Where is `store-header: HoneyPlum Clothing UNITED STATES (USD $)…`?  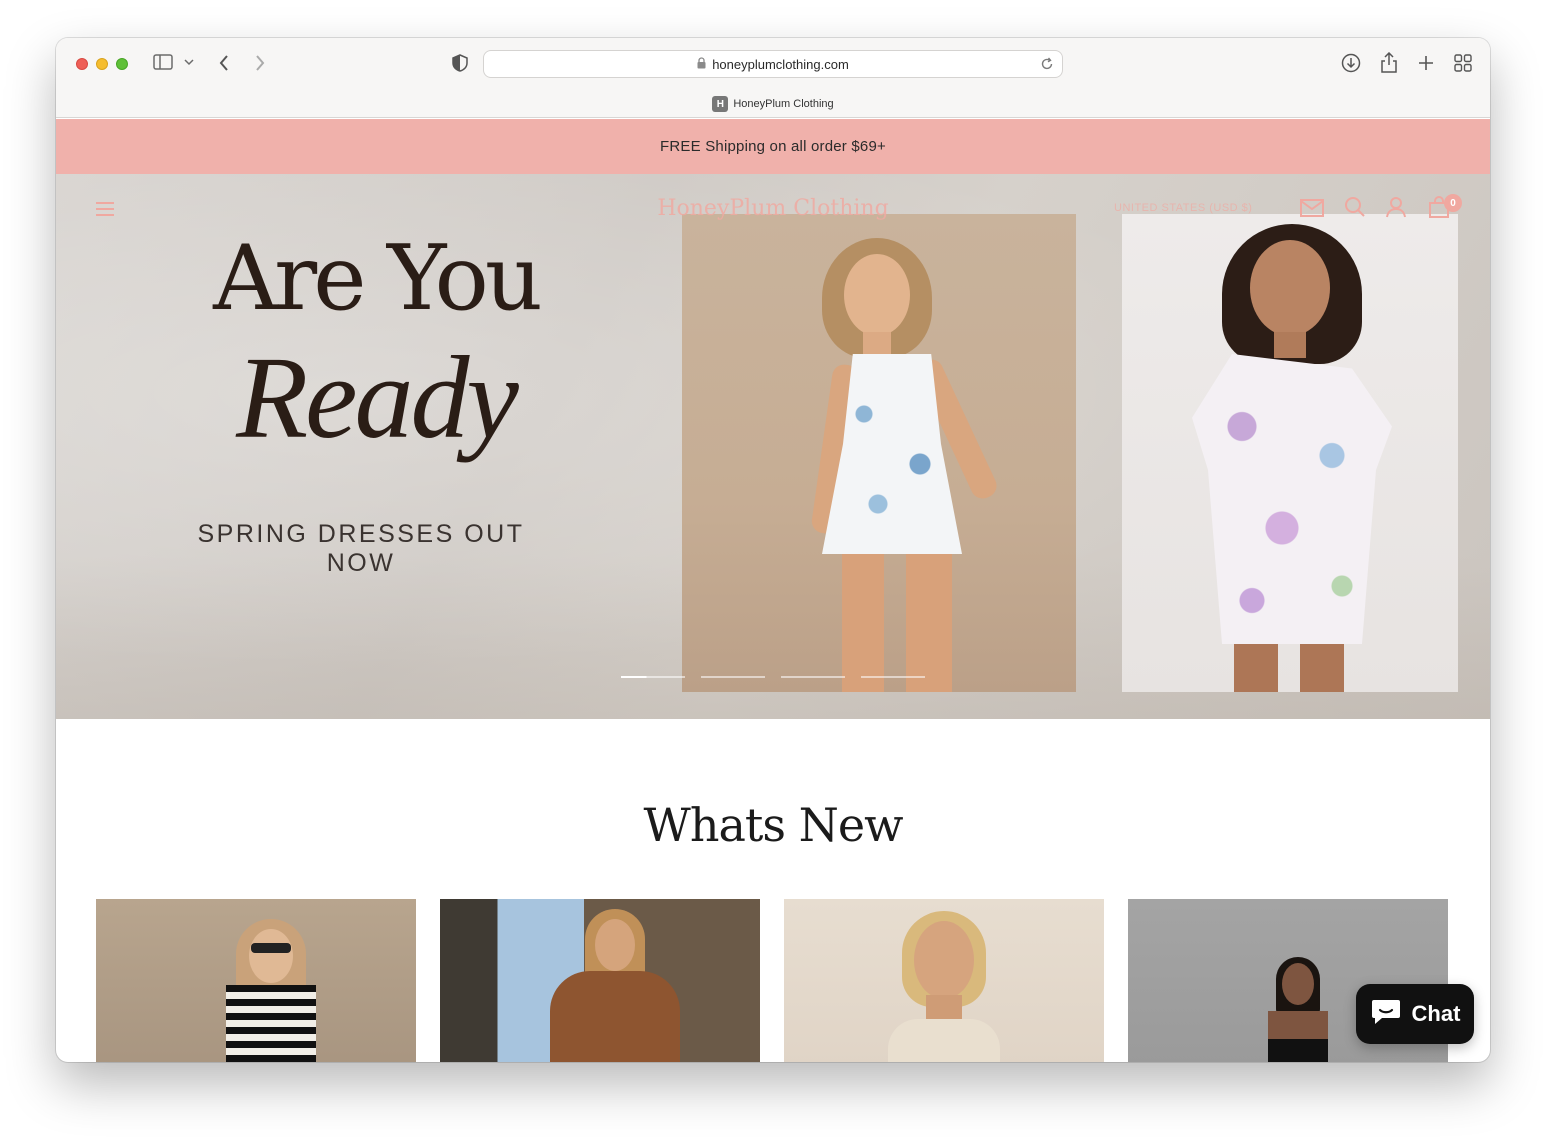
store-header: HoneyPlum Clothing UNITED STATES (USD $)… is located at coordinates (773, 209).